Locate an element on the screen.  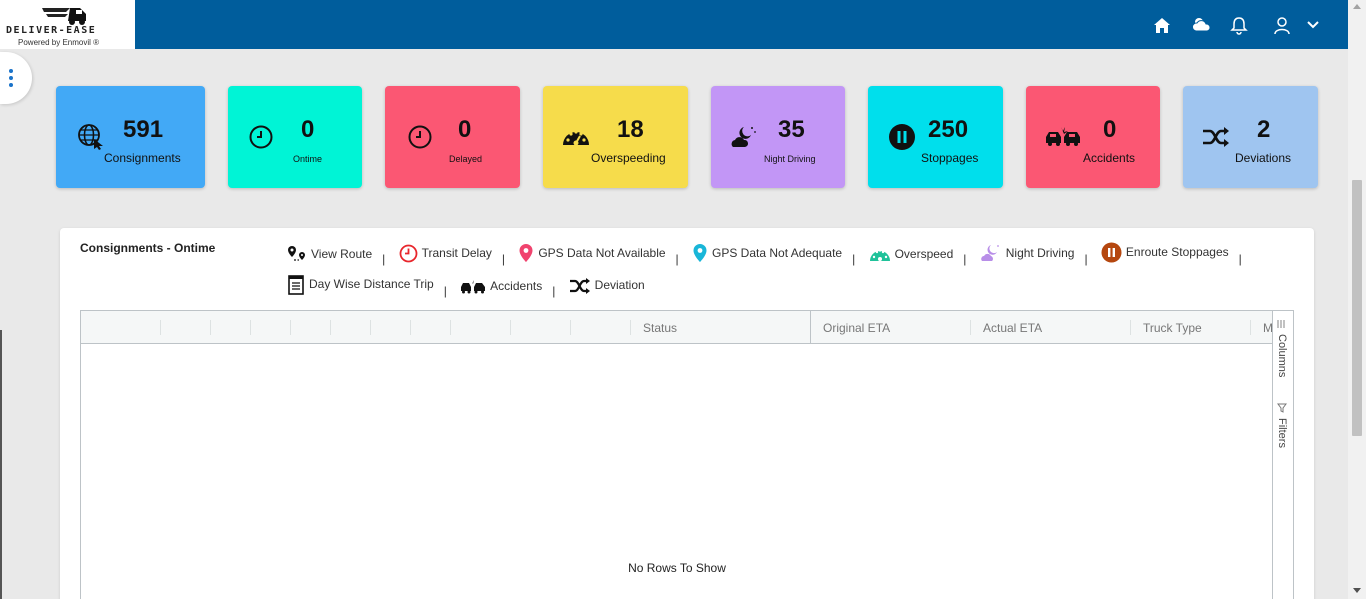
sidebar-toggle is located at coordinates (16, 78).